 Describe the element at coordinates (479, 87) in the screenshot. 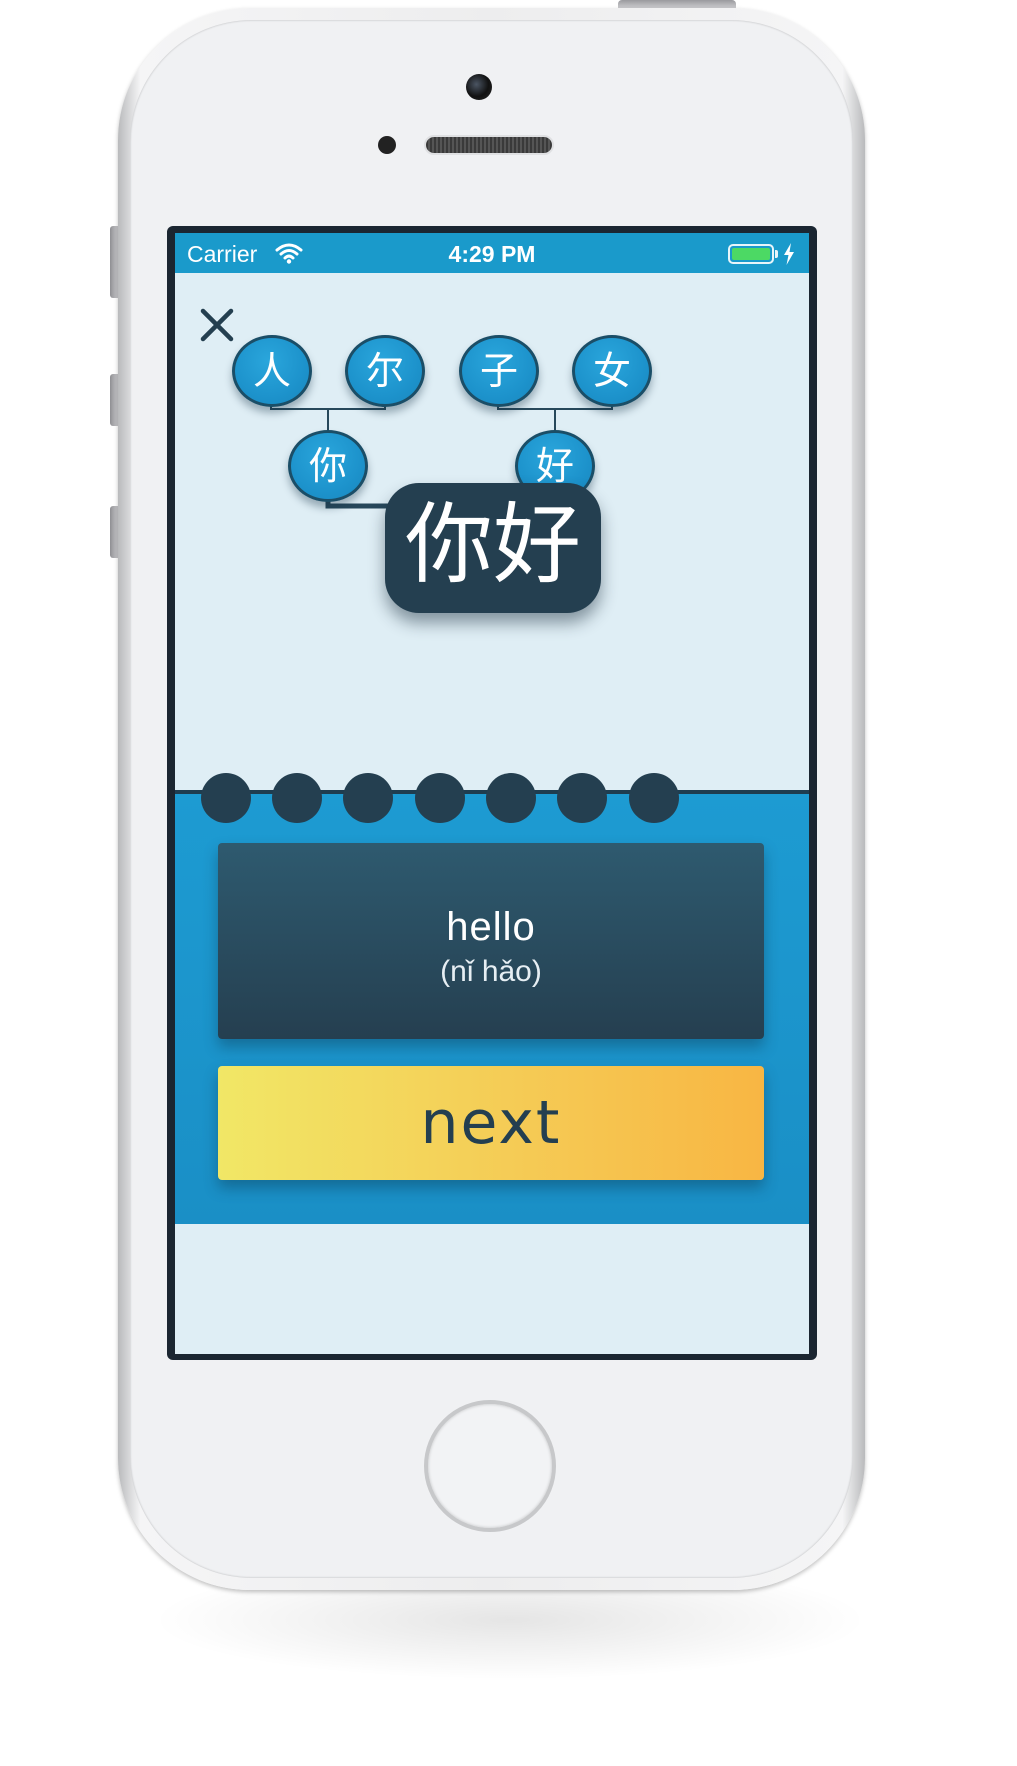

I see `front-camera` at that location.